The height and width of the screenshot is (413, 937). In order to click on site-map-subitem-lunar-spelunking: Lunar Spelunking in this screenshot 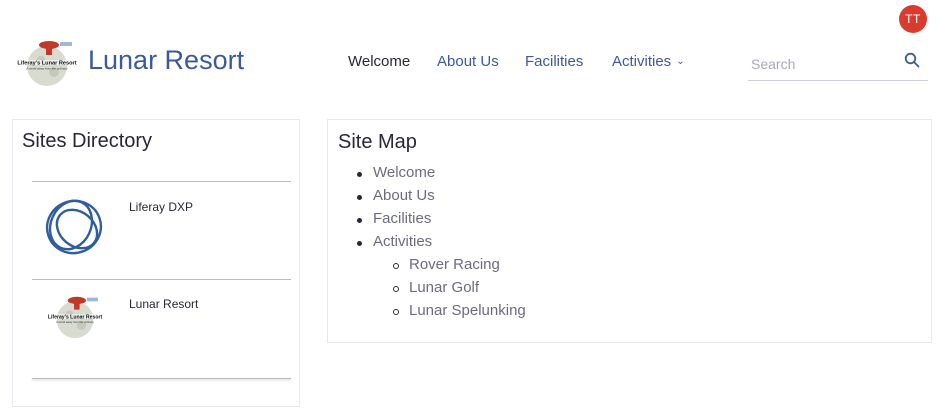, I will do `click(459, 313)`.